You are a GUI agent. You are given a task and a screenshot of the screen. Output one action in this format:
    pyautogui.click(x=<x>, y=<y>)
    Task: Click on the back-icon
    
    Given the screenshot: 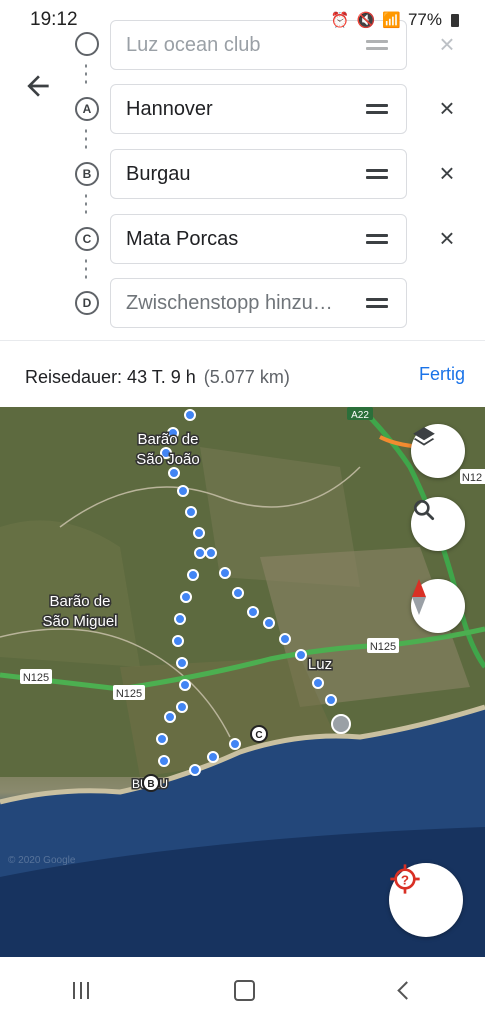 What is the action you would take?
    pyautogui.click(x=406, y=990)
    